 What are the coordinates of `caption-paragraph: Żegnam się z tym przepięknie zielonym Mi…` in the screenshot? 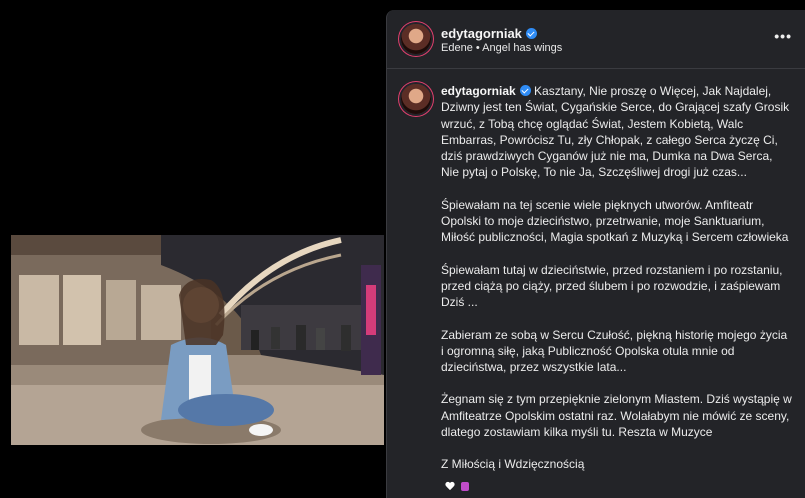 It's located at (616, 416).